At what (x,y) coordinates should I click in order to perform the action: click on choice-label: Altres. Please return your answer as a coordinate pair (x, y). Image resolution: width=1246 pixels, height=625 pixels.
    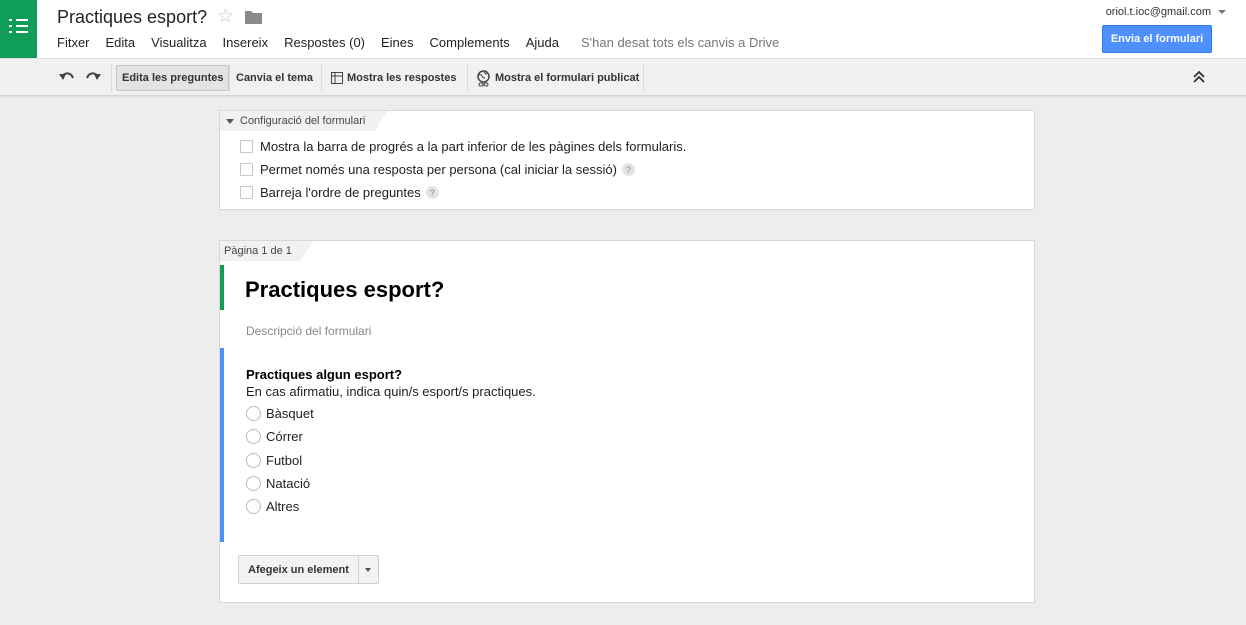
    Looking at the image, I should click on (283, 506).